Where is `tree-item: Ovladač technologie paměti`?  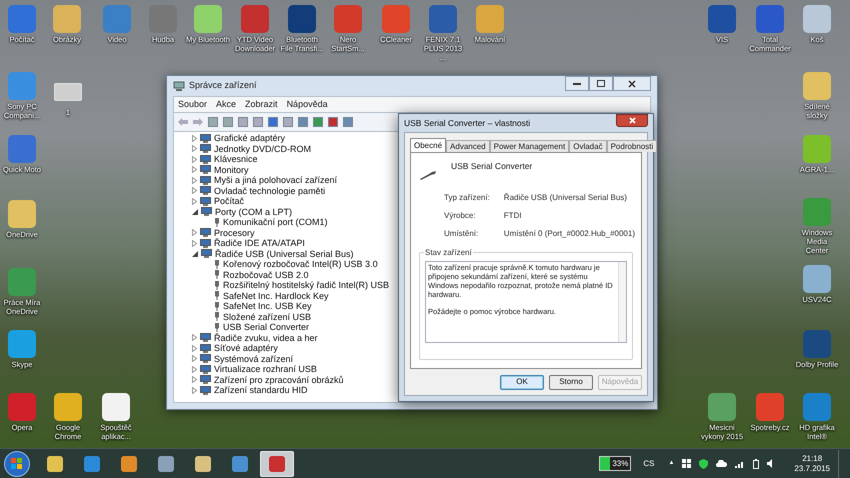 tree-item: Ovladač technologie paměti is located at coordinates (270, 191).